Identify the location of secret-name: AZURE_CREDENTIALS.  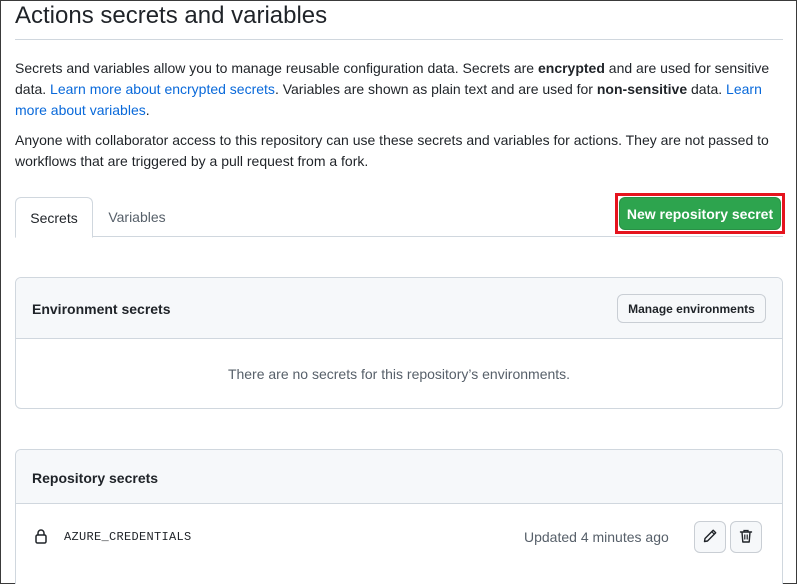
(128, 537).